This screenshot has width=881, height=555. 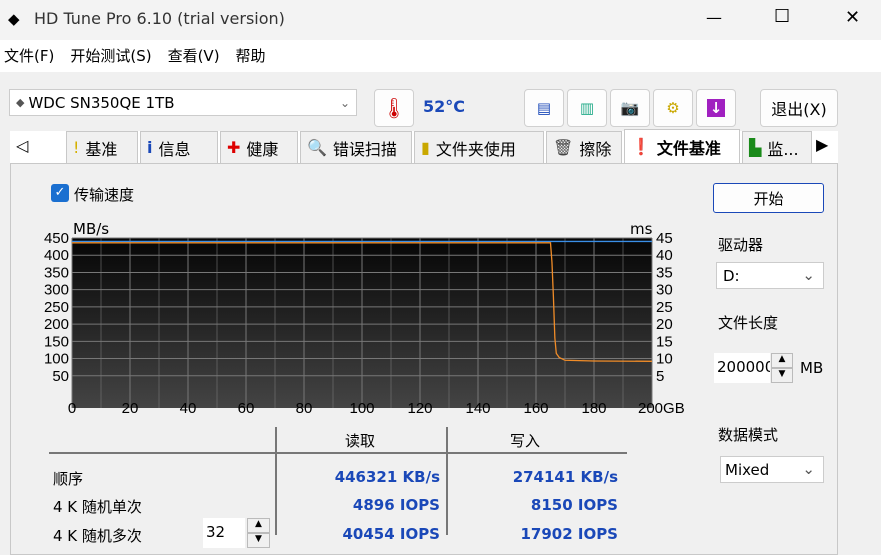 I want to click on queue-depth-stepper: ▲ ▼, so click(x=258, y=533).